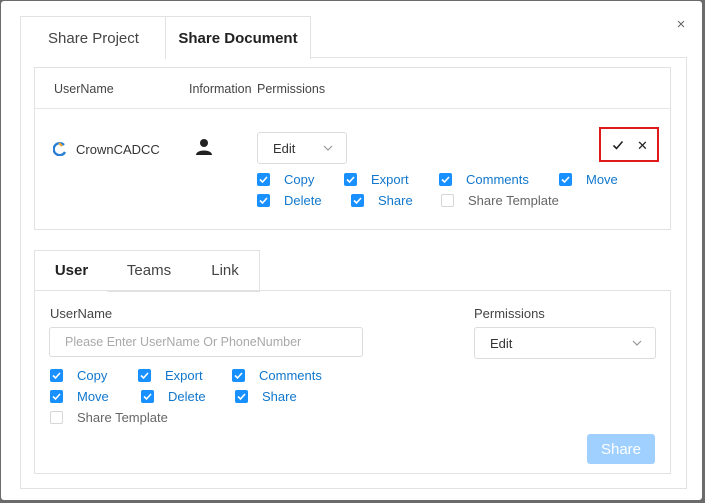 Image resolution: width=705 pixels, height=503 pixels. What do you see at coordinates (206, 342) in the screenshot?
I see `username-input` at bounding box center [206, 342].